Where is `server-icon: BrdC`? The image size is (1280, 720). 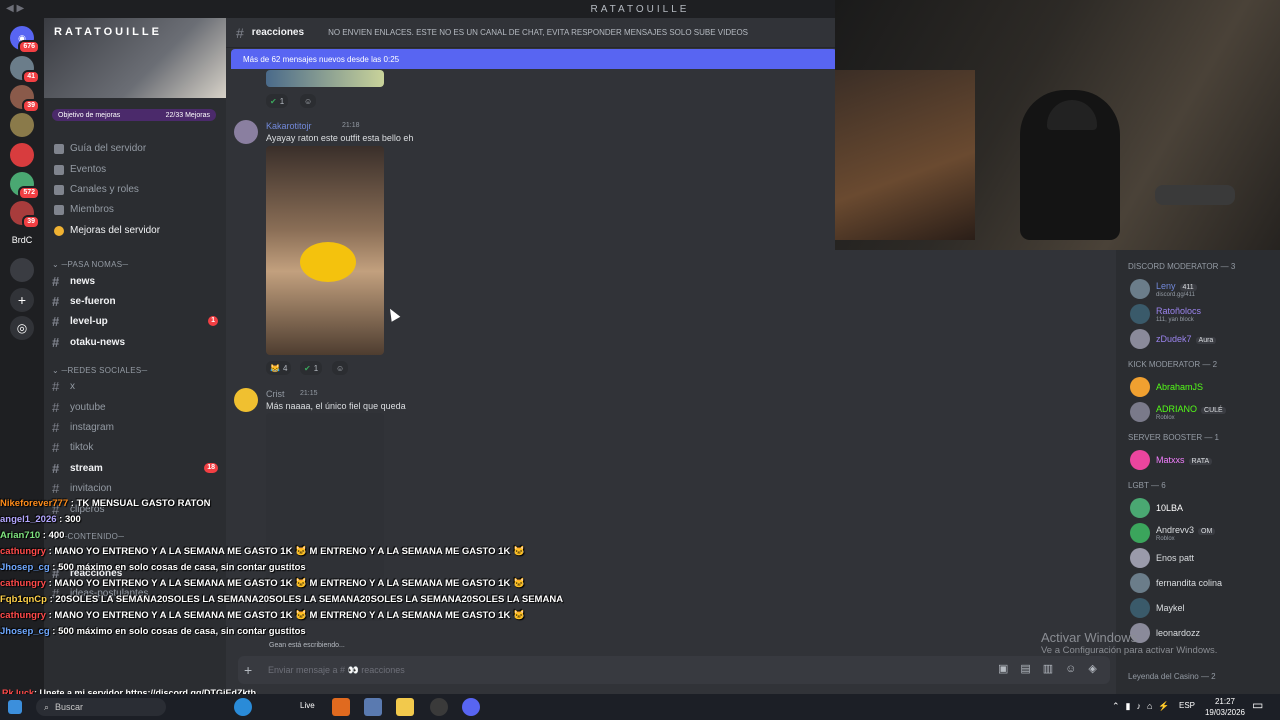
server-icon: BrdC is located at coordinates (22, 240).